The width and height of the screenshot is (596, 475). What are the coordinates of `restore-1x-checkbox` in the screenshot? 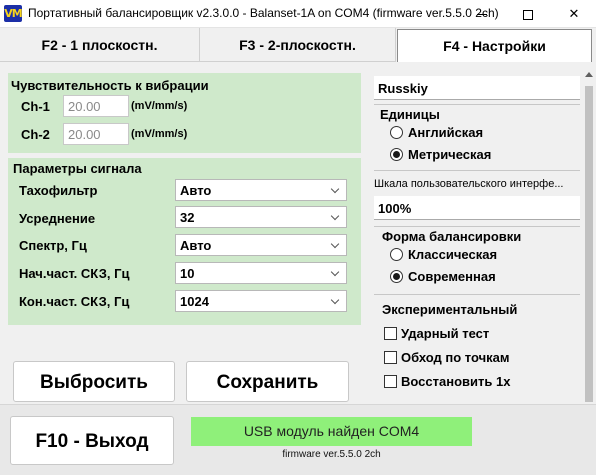 It's located at (390, 381).